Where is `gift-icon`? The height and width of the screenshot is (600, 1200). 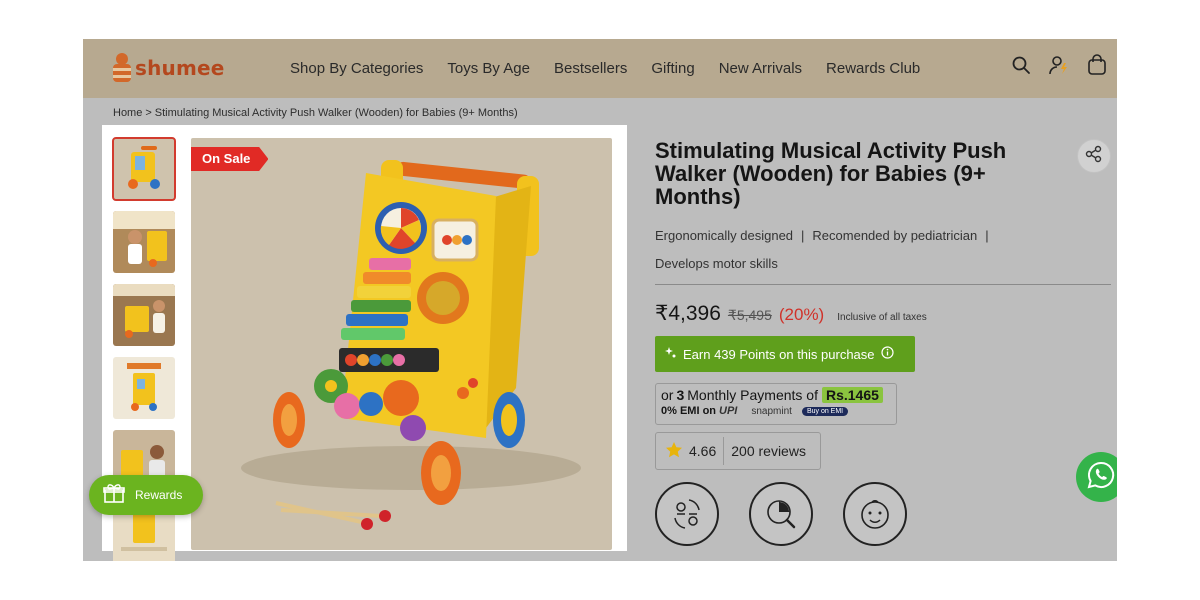 gift-icon is located at coordinates (114, 495).